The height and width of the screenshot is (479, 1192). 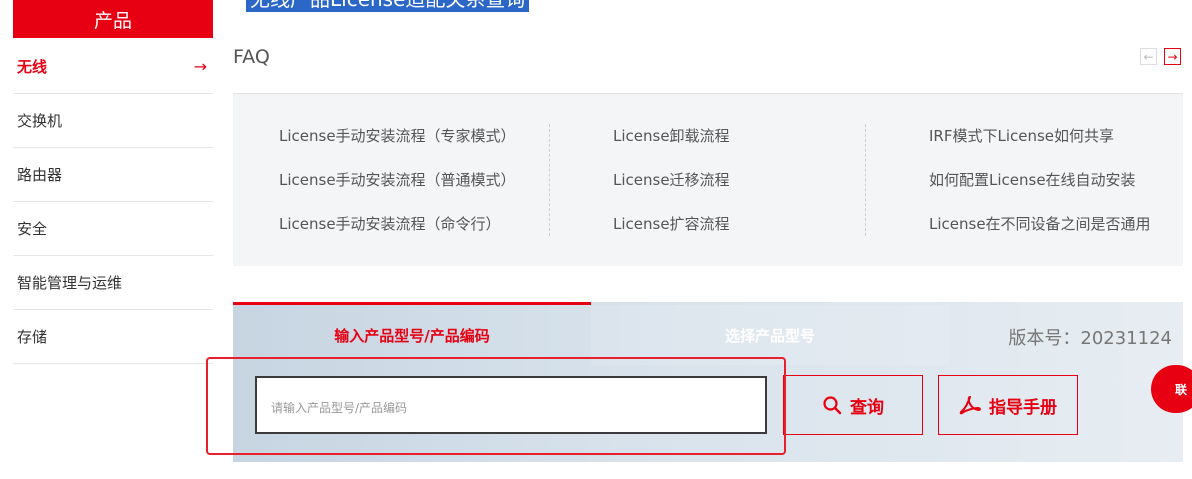 I want to click on sidebar-item-management: 智能管理与运维, so click(x=113, y=283).